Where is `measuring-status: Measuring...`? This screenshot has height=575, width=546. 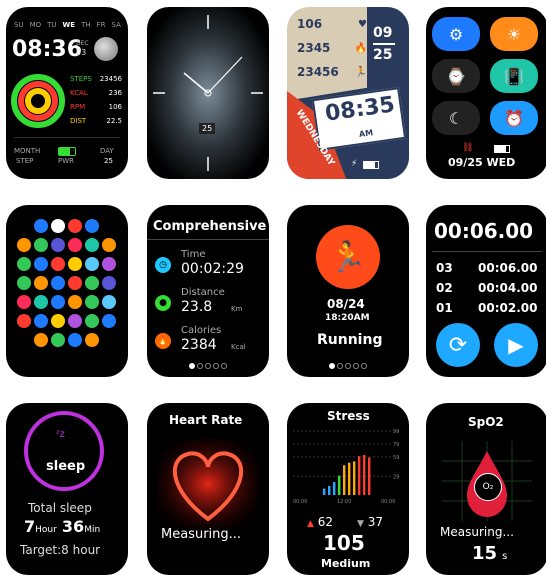
measuring-status: Measuring... is located at coordinates (201, 534).